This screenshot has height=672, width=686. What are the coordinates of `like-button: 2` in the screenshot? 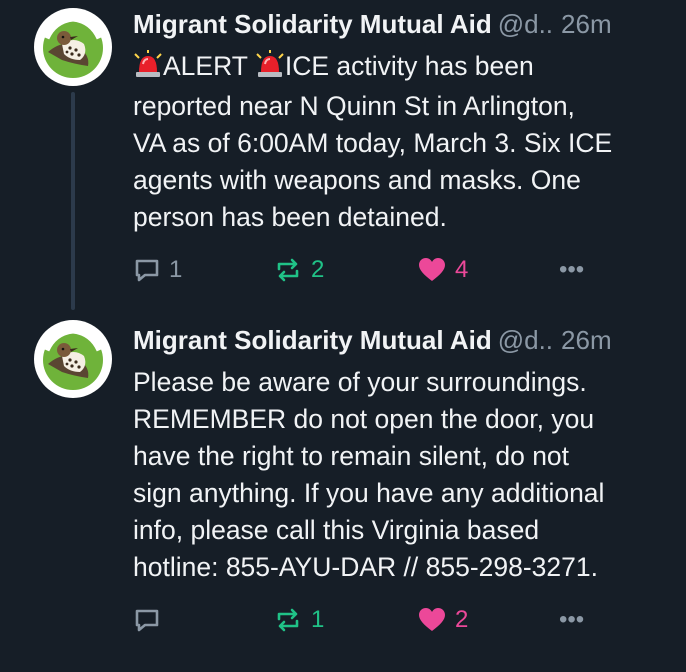 It's located at (442, 620).